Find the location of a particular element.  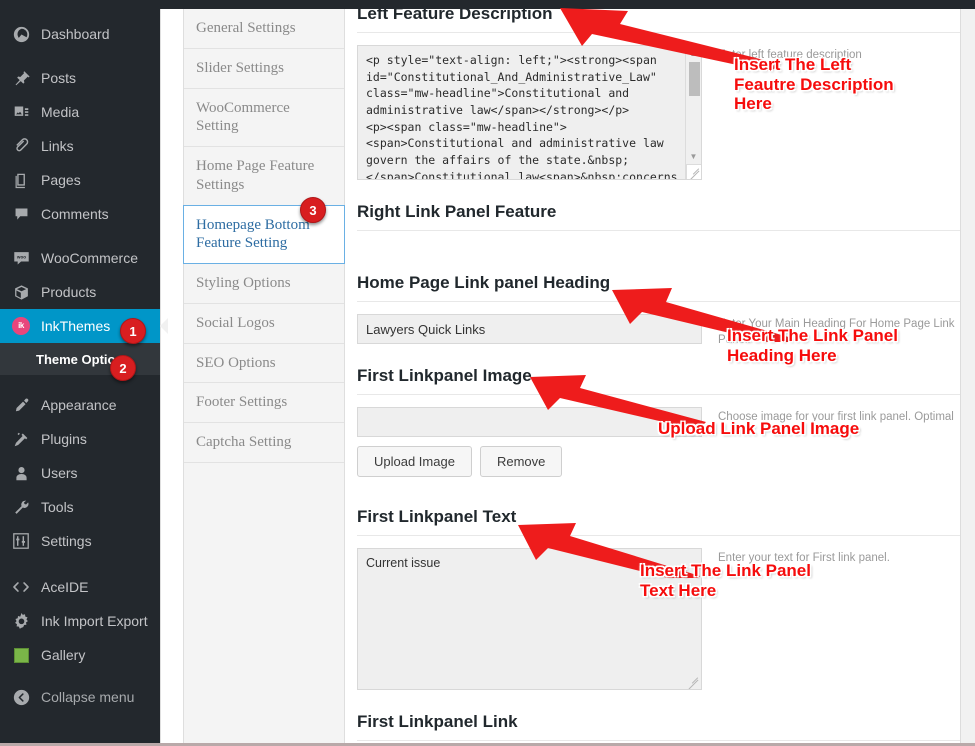

wp-admin-bar is located at coordinates (487, 4).